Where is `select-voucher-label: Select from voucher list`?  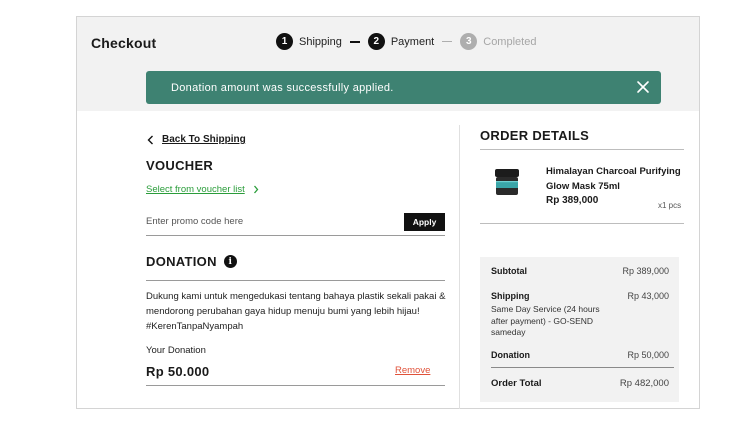
select-voucher-label: Select from voucher list is located at coordinates (195, 189).